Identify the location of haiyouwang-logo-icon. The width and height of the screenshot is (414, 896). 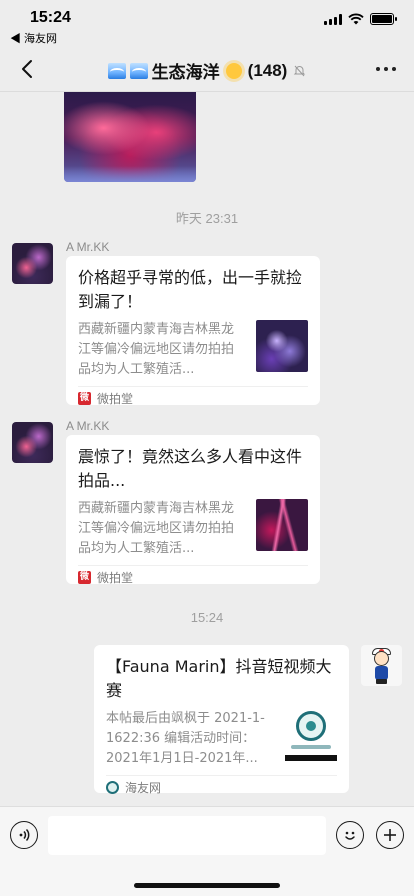
(112, 787).